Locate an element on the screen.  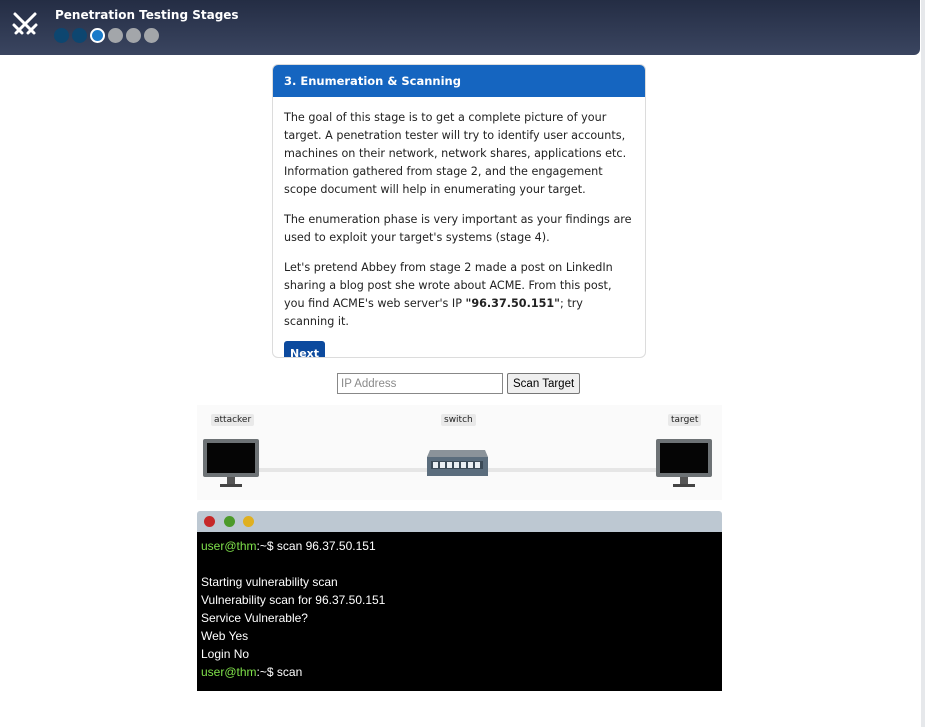
cable-attacker-switch is located at coordinates (343, 470).